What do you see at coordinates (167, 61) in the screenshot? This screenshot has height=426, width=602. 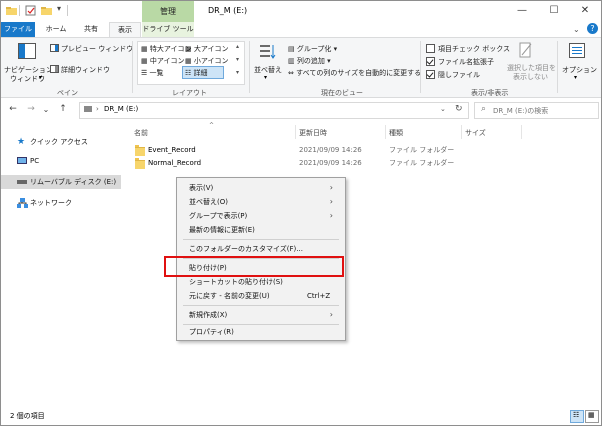 I see `layout-medium-label: 中アイコン` at bounding box center [167, 61].